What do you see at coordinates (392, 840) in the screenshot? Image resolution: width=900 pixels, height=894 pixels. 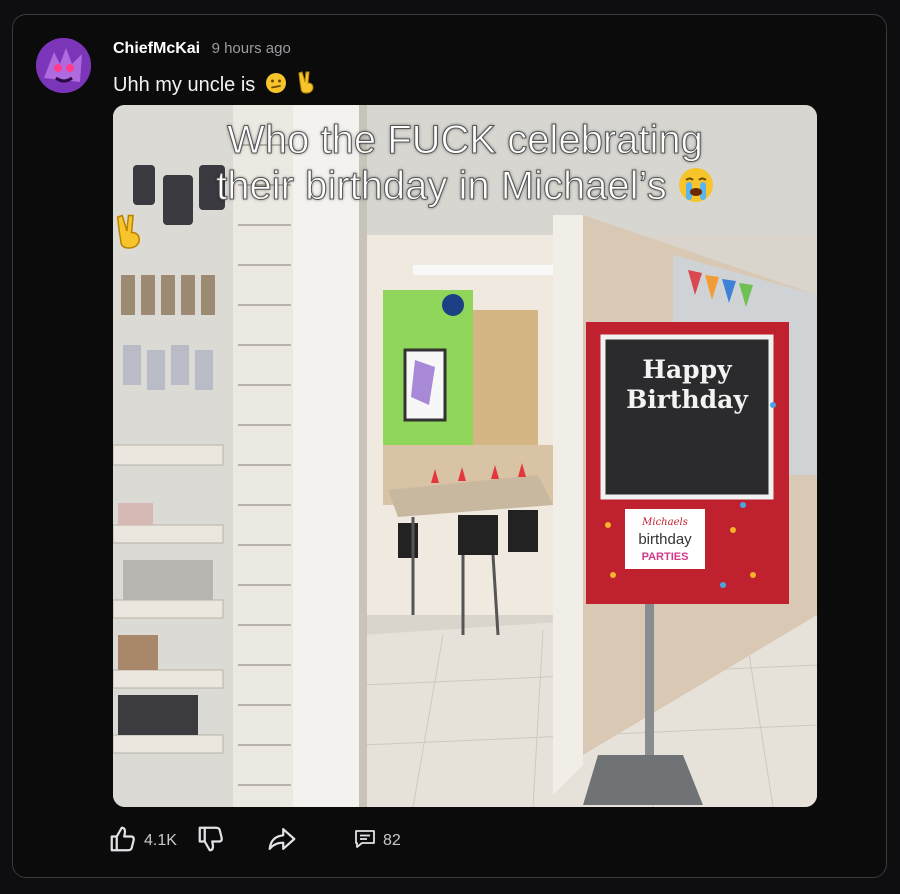 I see `comment-count: 82` at bounding box center [392, 840].